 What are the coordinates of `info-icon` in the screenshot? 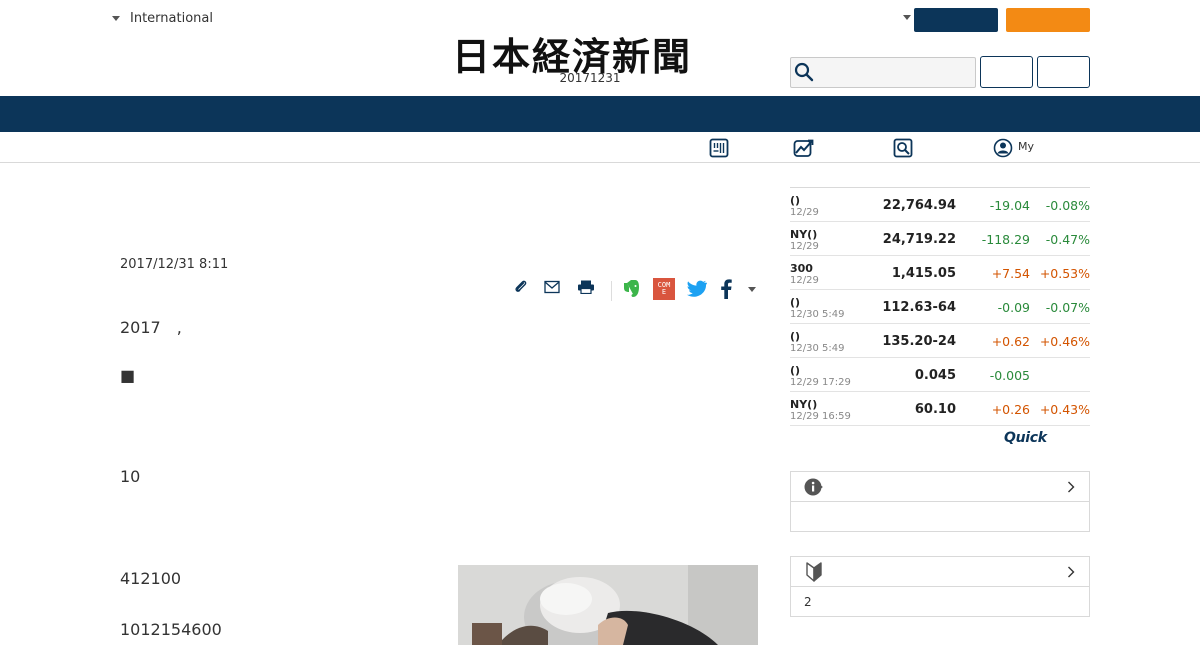 It's located at (813, 487).